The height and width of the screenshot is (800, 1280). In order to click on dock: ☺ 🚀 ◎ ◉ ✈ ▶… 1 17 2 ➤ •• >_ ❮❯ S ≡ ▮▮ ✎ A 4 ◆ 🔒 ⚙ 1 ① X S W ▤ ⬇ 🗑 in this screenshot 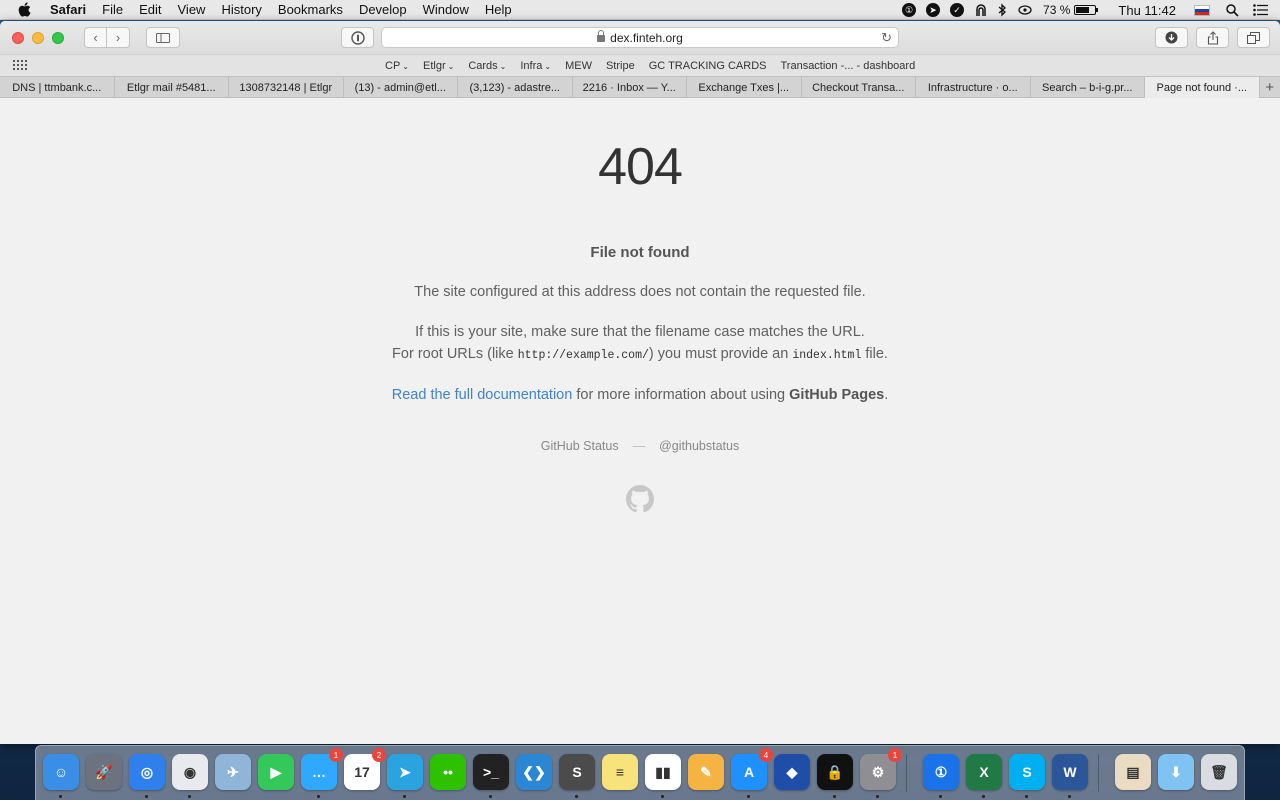, I will do `click(640, 772)`.